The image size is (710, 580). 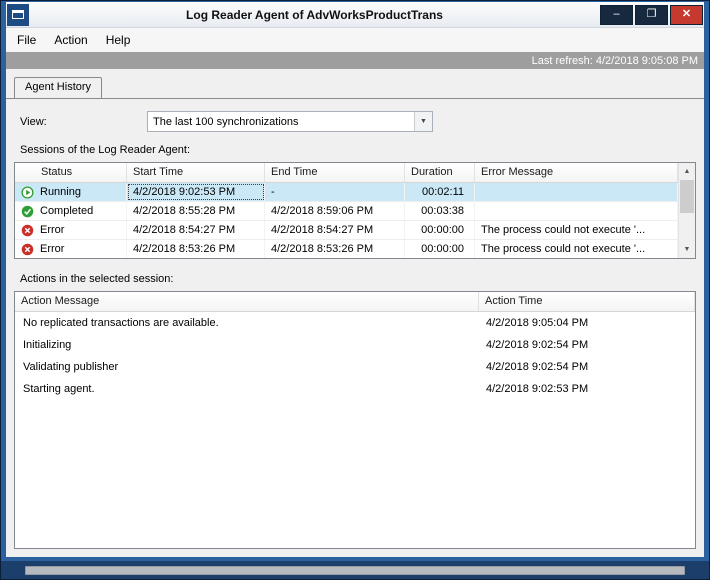 I want to click on session-row: Running 4/2/2018 9:02:53 PM - 00:02:11, so click(x=346, y=192).